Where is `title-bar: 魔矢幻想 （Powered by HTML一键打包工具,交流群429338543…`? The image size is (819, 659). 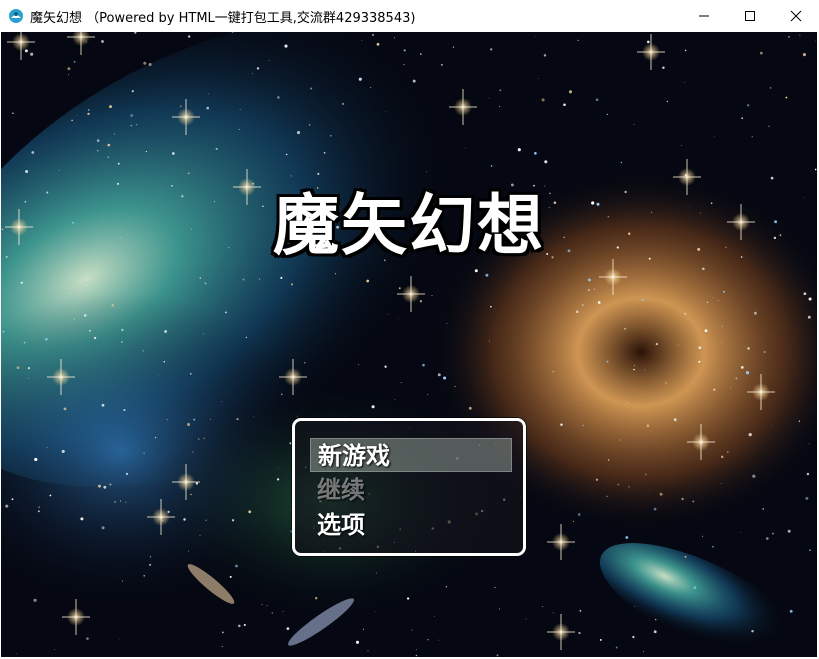 title-bar: 魔矢幻想 （Powered by HTML一键打包工具,交流群429338543… is located at coordinates (409, 16).